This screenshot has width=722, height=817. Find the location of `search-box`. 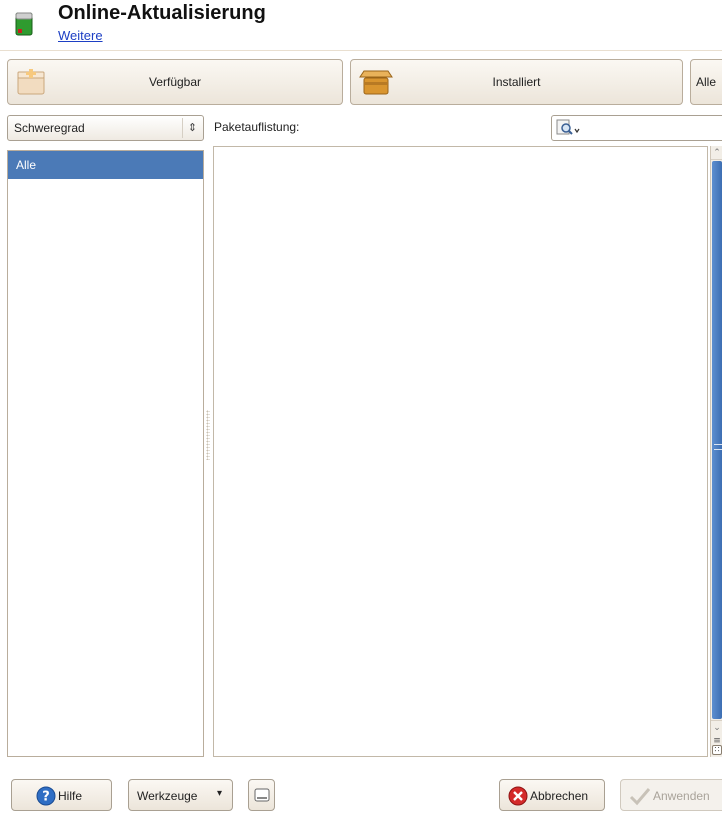

search-box is located at coordinates (636, 128).